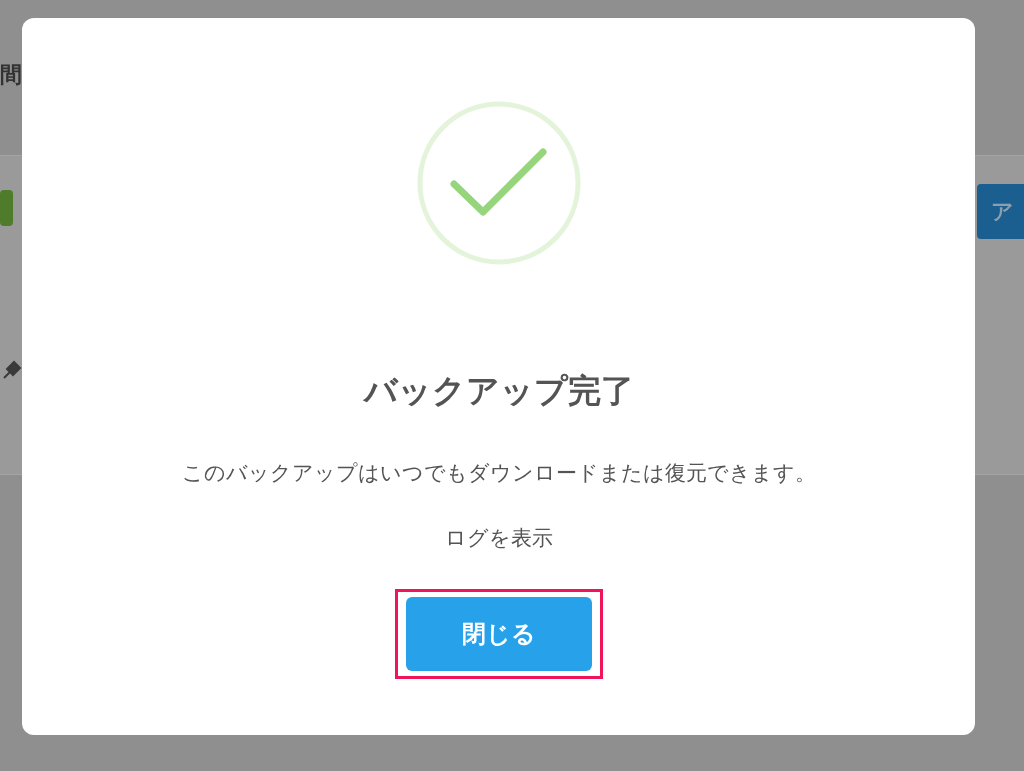 This screenshot has width=1024, height=771. Describe the element at coordinates (11, 74) in the screenshot. I see `page-heading: 間` at that location.